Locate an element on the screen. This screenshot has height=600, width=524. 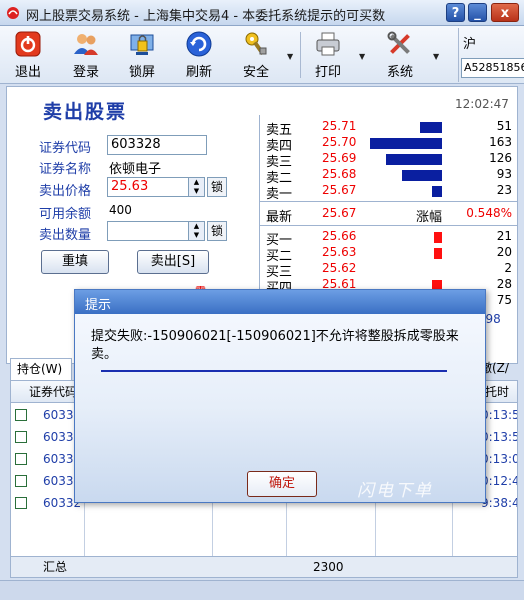
bid-price: 25.63 is located at coordinates (339, 252).